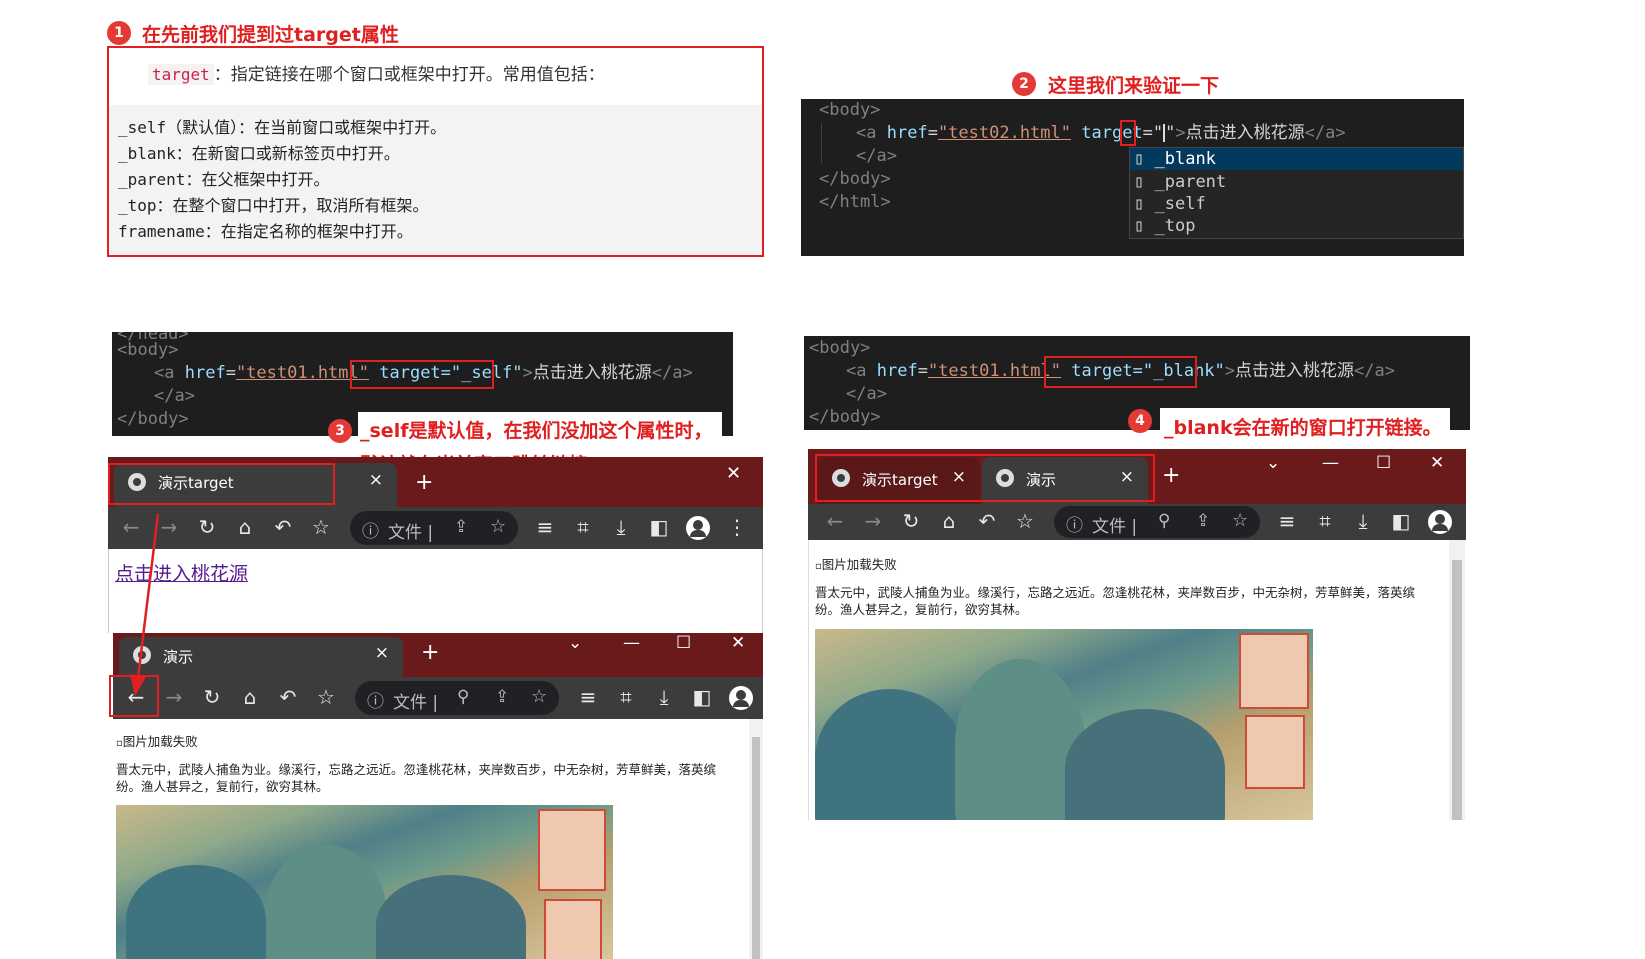 The width and height of the screenshot is (1645, 959). What do you see at coordinates (835, 521) in the screenshot?
I see `back-arrow-icon: ←` at bounding box center [835, 521].